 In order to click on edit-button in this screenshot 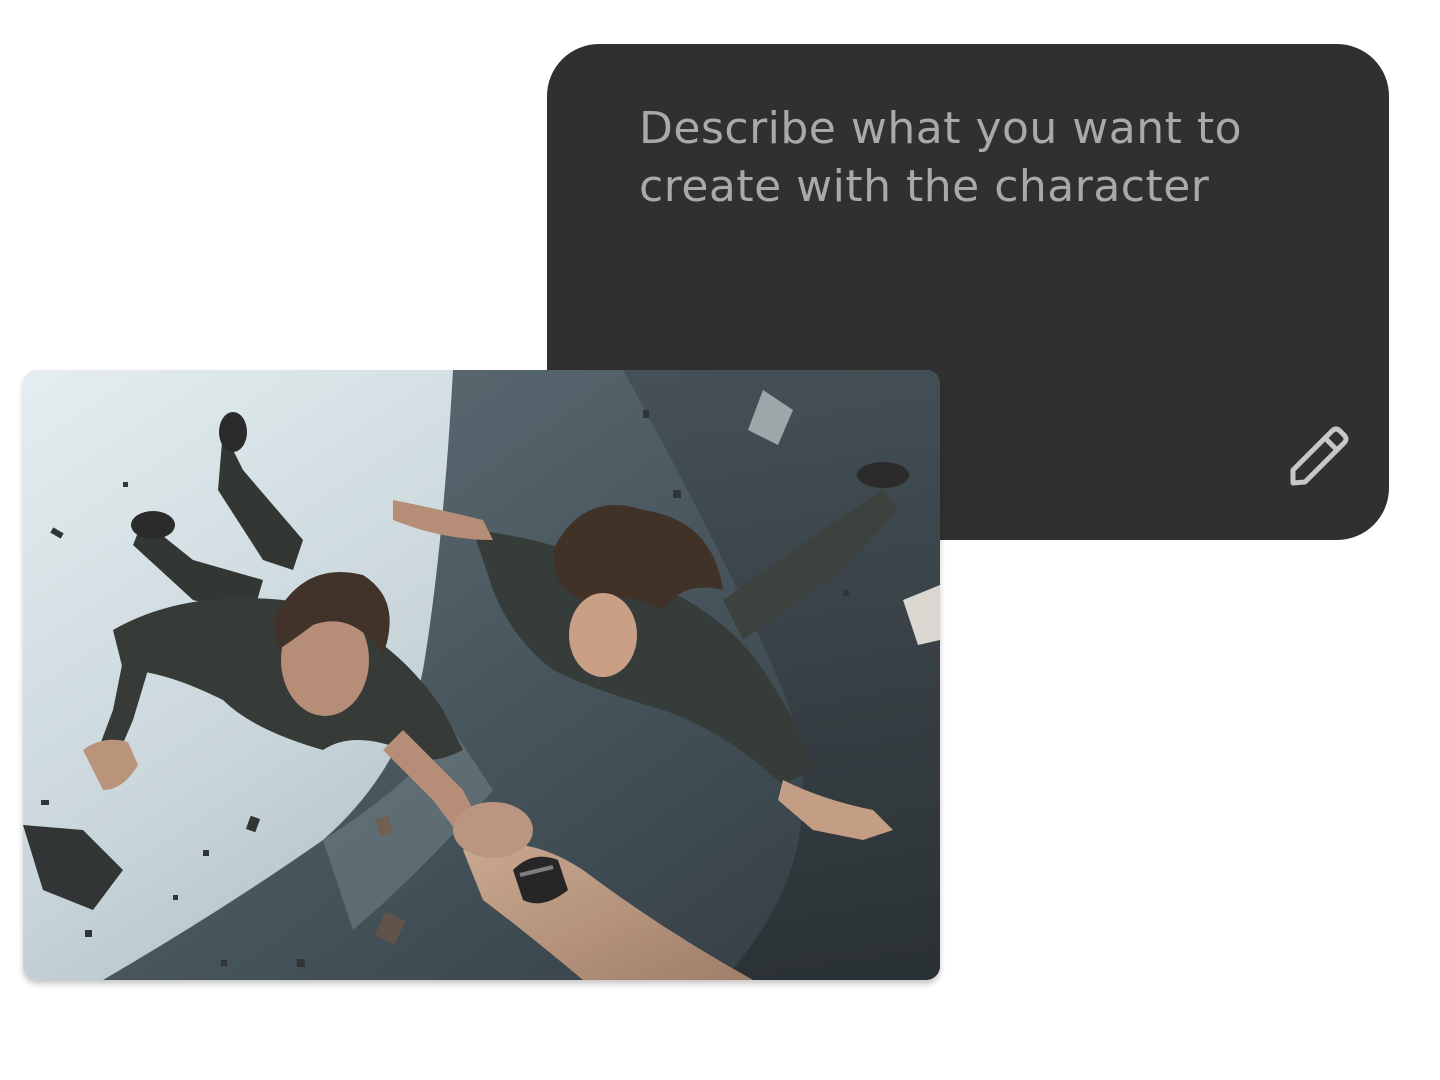, I will do `click(1319, 456)`.